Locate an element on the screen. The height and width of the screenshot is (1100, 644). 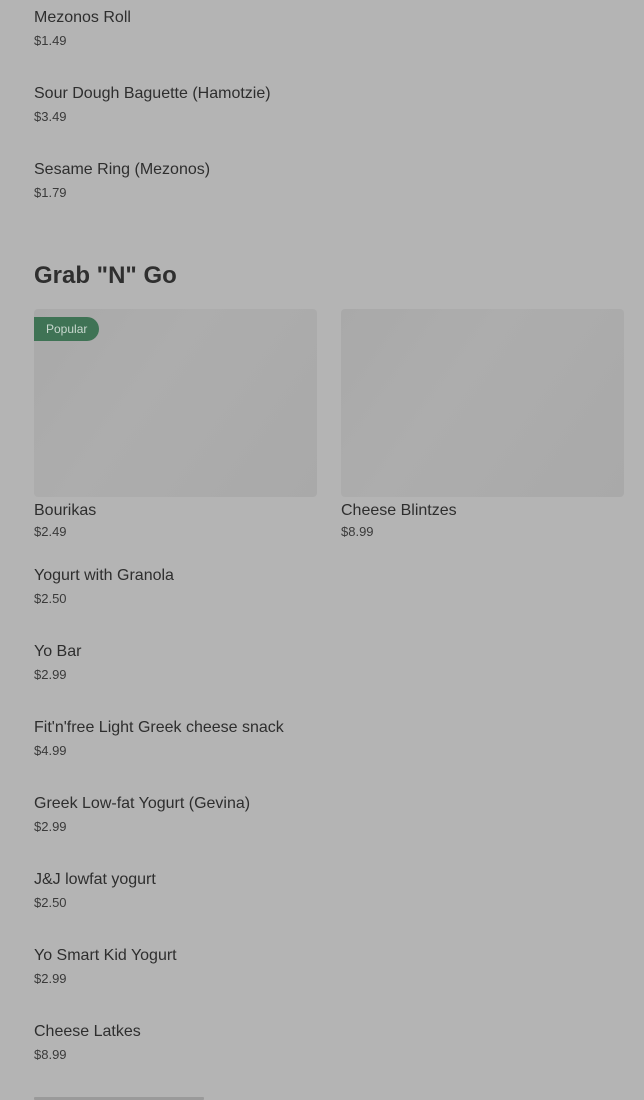
item-image-placeholder is located at coordinates (482, 403).